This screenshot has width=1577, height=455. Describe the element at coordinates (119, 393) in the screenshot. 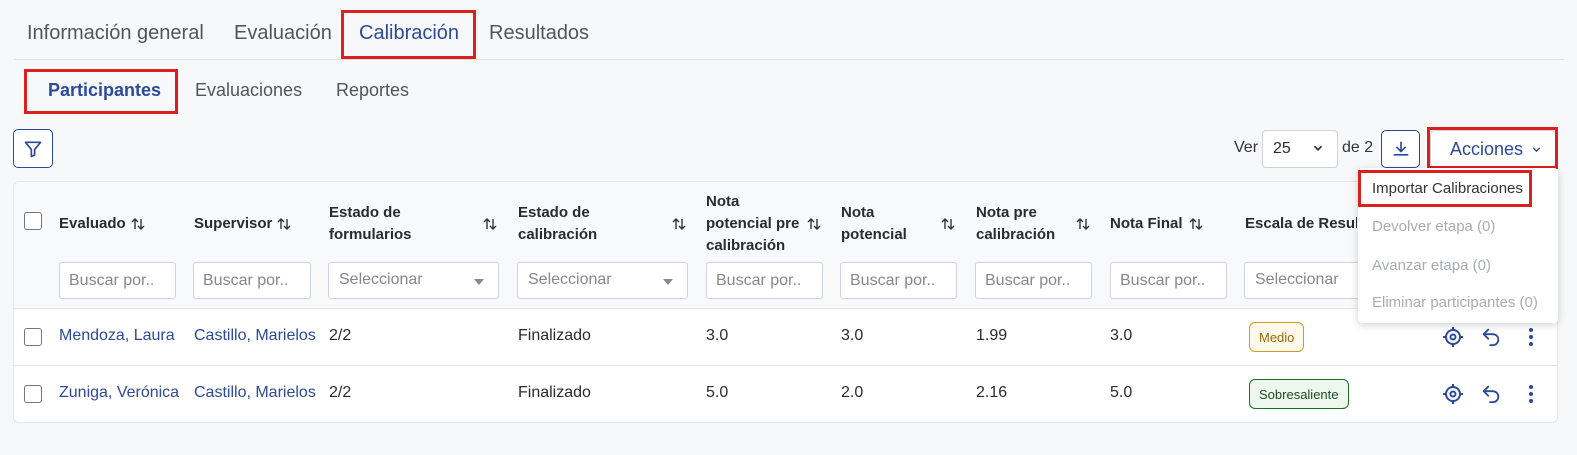

I see `cell-evaluado: Zuniga, Verónica` at that location.